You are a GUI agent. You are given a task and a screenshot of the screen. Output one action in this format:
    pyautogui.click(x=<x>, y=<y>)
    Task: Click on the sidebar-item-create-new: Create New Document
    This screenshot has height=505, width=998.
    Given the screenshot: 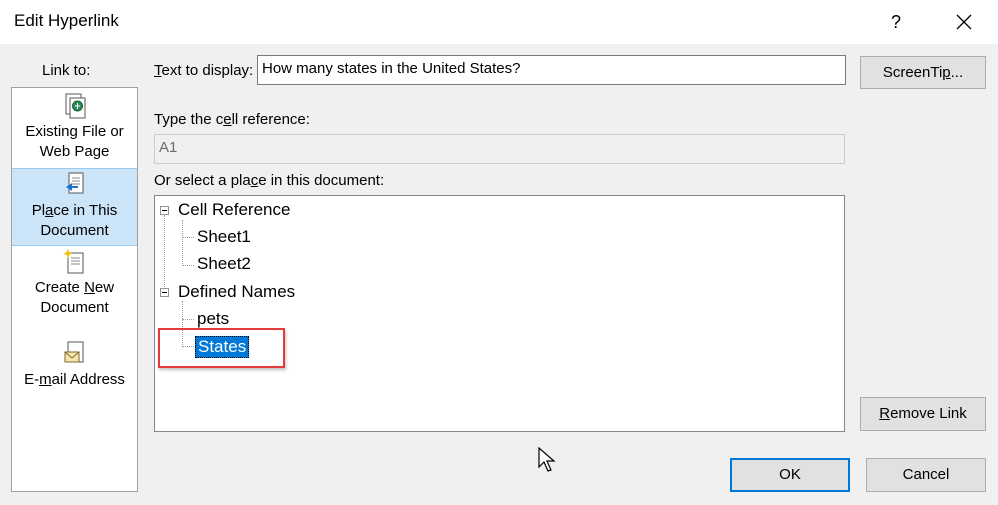 What is the action you would take?
    pyautogui.click(x=74, y=284)
    